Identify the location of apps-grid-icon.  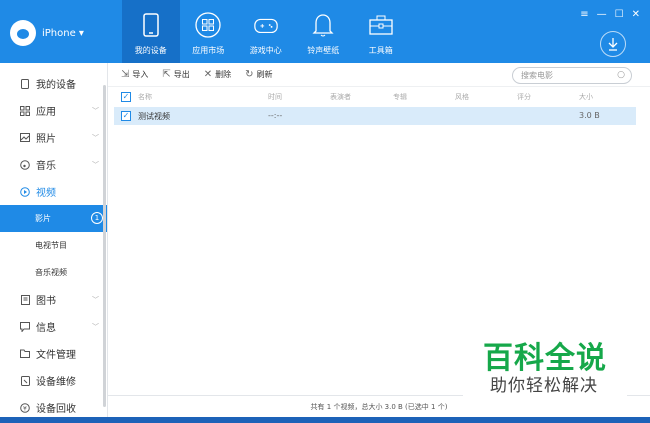
(25, 110).